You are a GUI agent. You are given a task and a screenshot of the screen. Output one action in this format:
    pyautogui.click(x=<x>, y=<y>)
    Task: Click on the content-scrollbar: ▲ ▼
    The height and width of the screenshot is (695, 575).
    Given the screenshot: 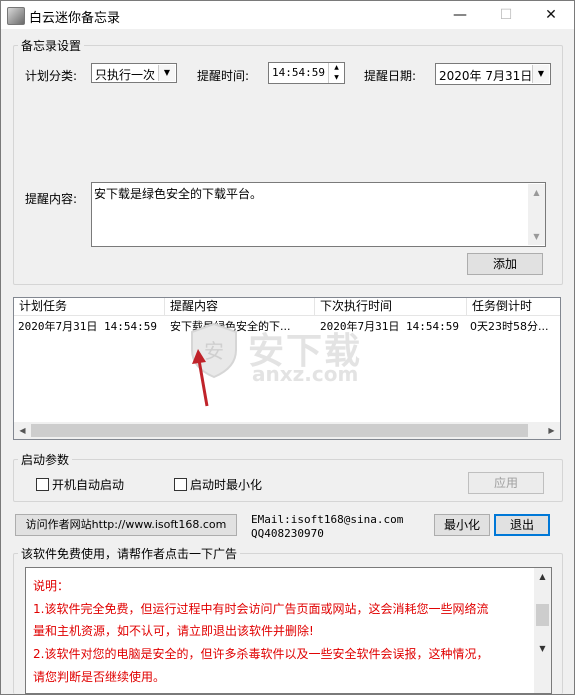 What is the action you would take?
    pyautogui.click(x=536, y=214)
    